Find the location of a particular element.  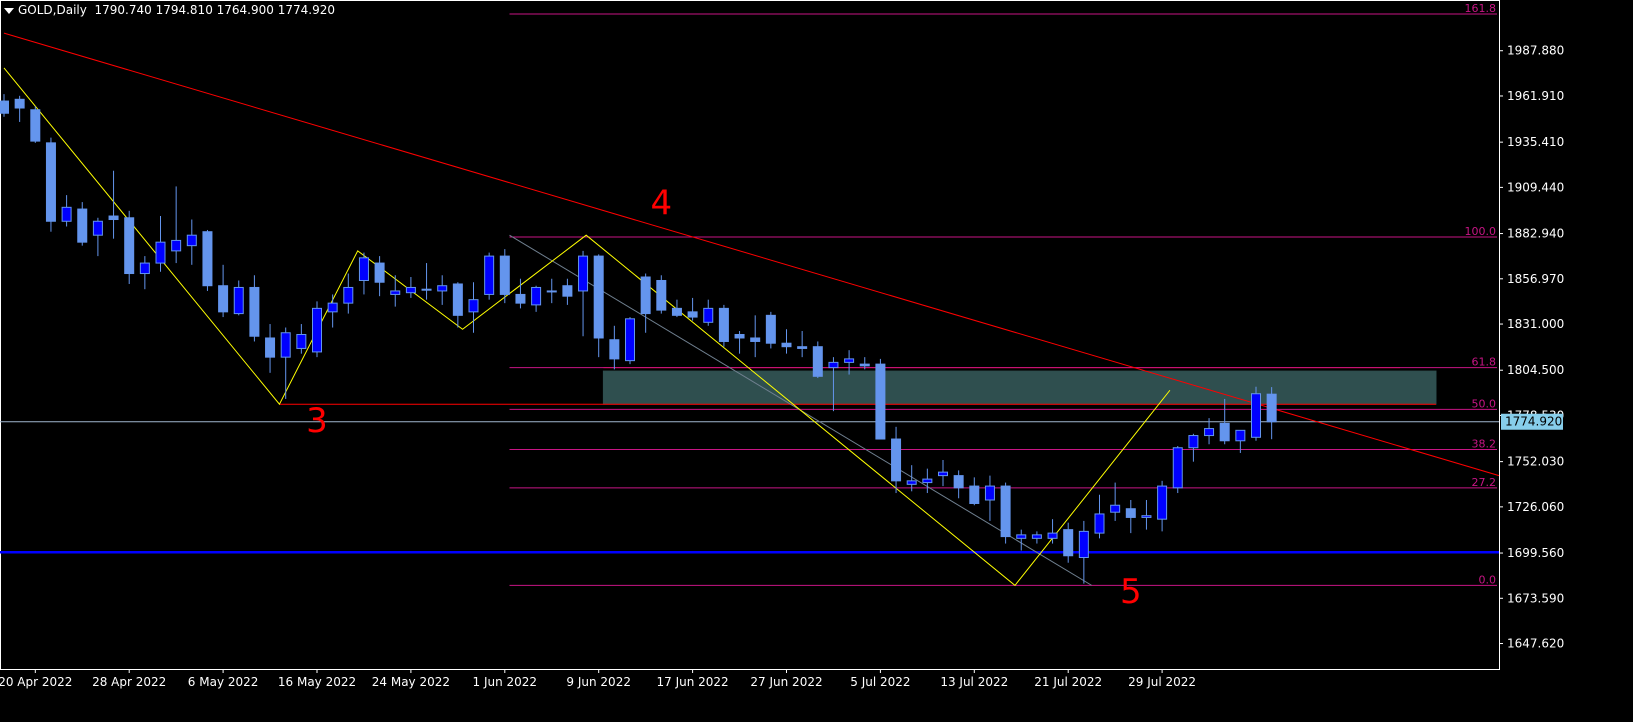

y-tick-label: 1856.970 is located at coordinates (1535, 279).